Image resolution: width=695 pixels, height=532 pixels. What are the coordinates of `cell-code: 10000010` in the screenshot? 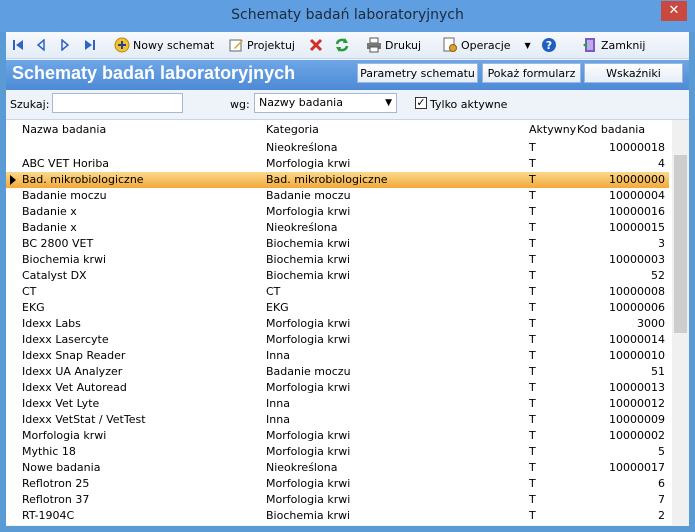 It's located at (637, 355).